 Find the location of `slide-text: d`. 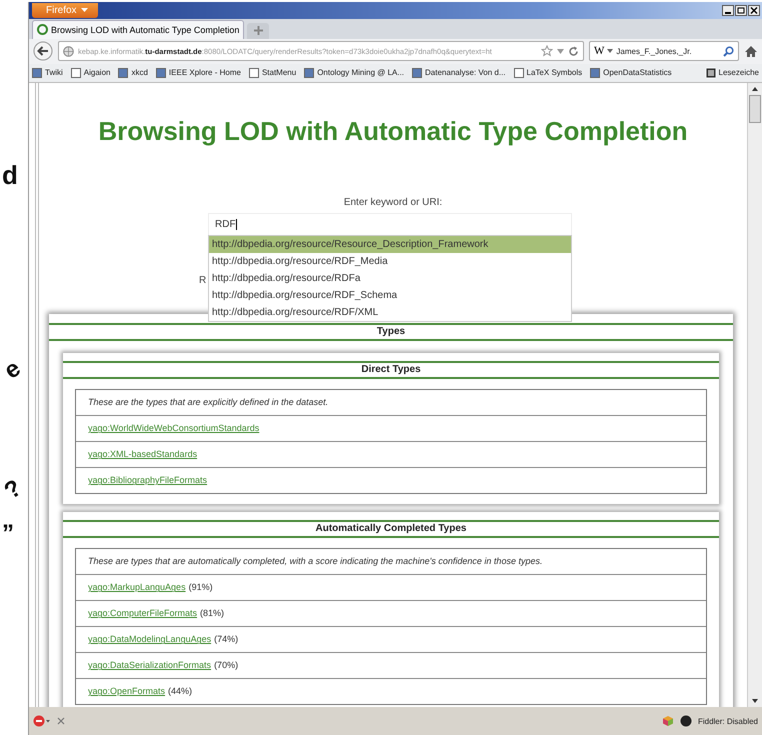

slide-text: d is located at coordinates (10, 175).